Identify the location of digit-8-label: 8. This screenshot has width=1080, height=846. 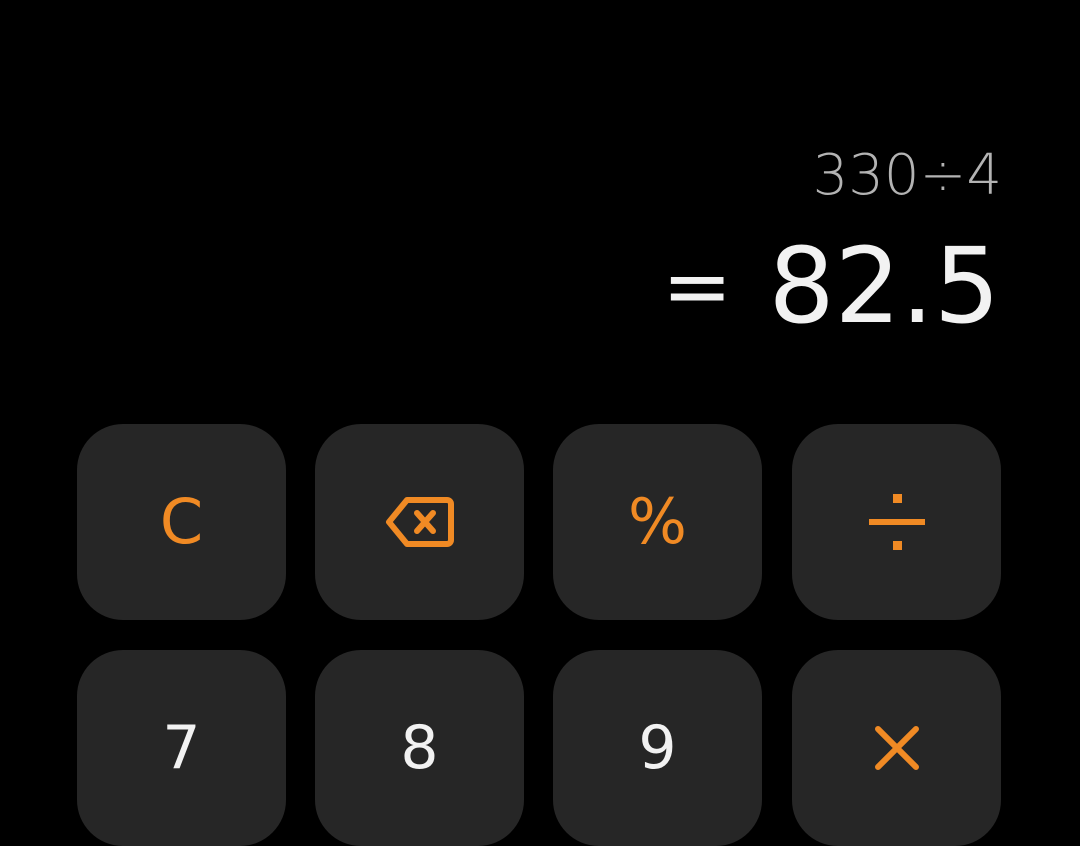
(419, 748).